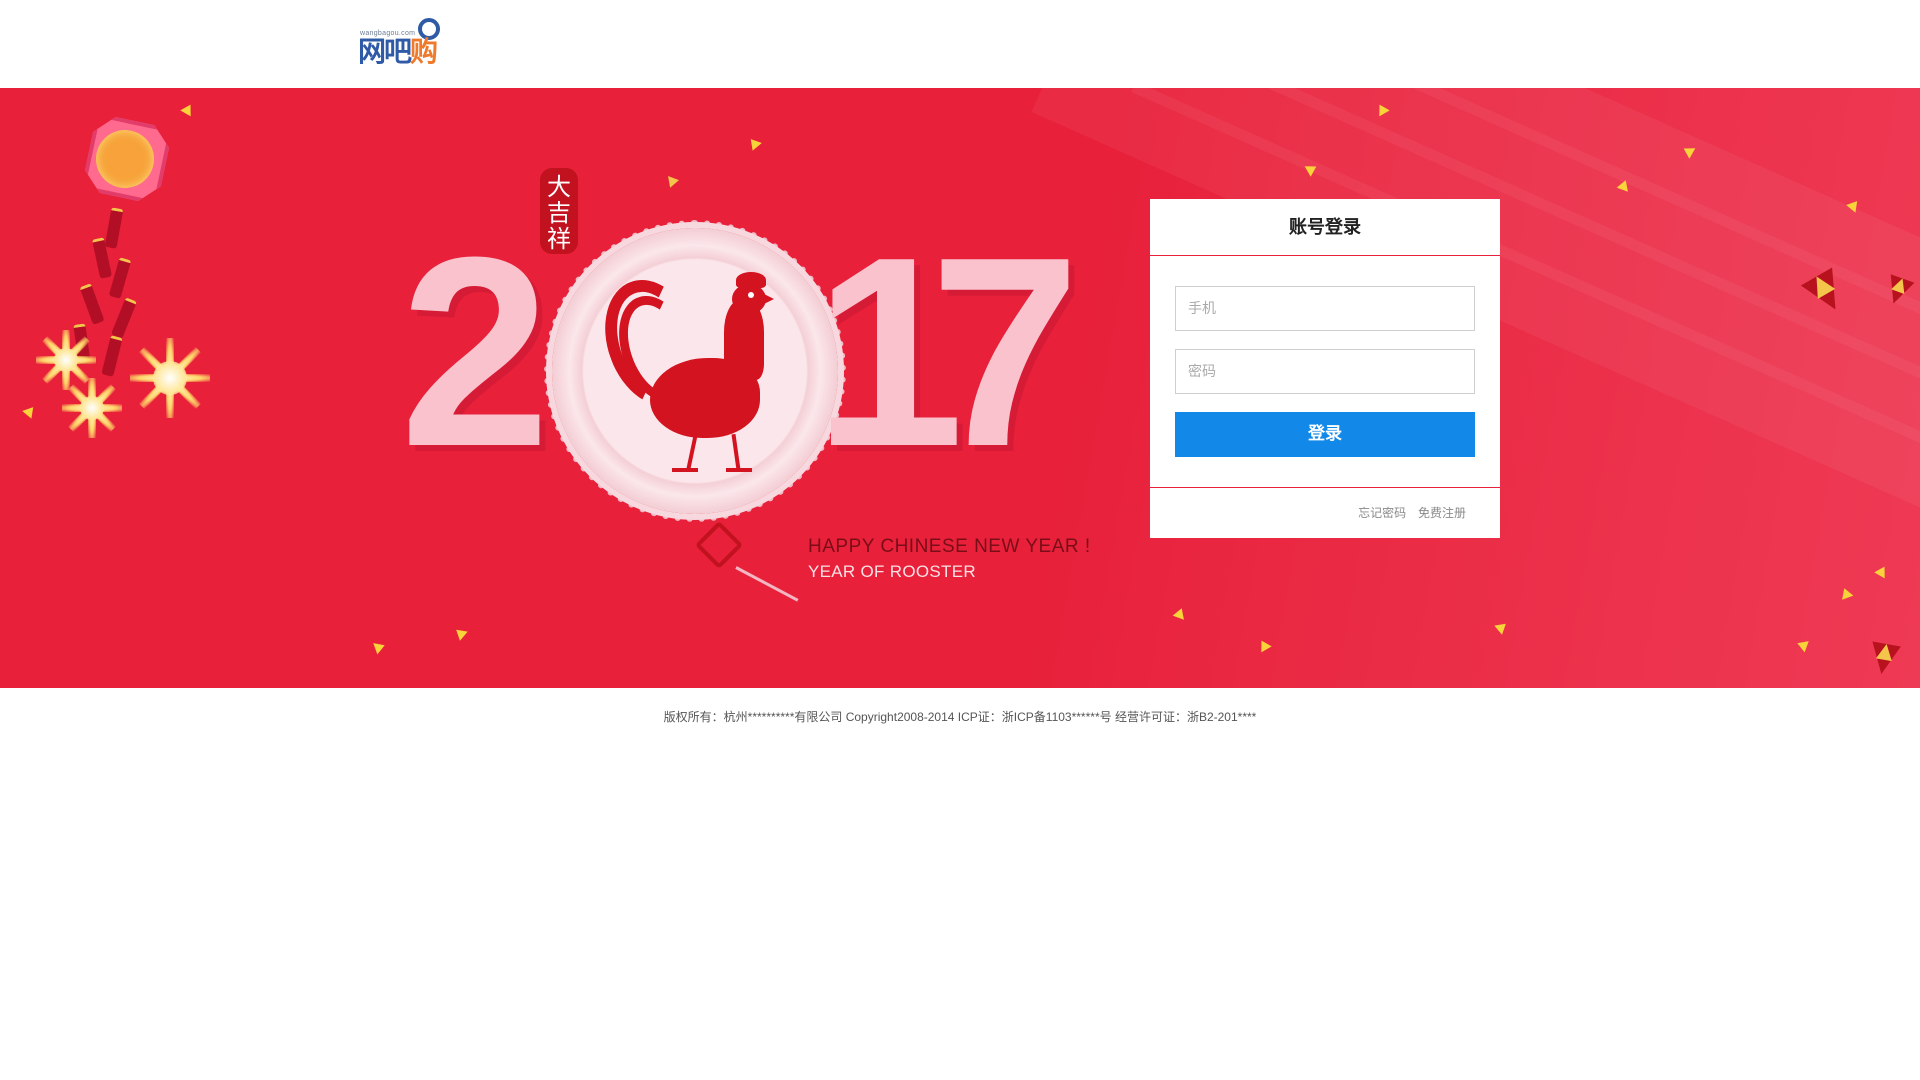  What do you see at coordinates (1325, 227) in the screenshot?
I see `login-title: 账号登录` at bounding box center [1325, 227].